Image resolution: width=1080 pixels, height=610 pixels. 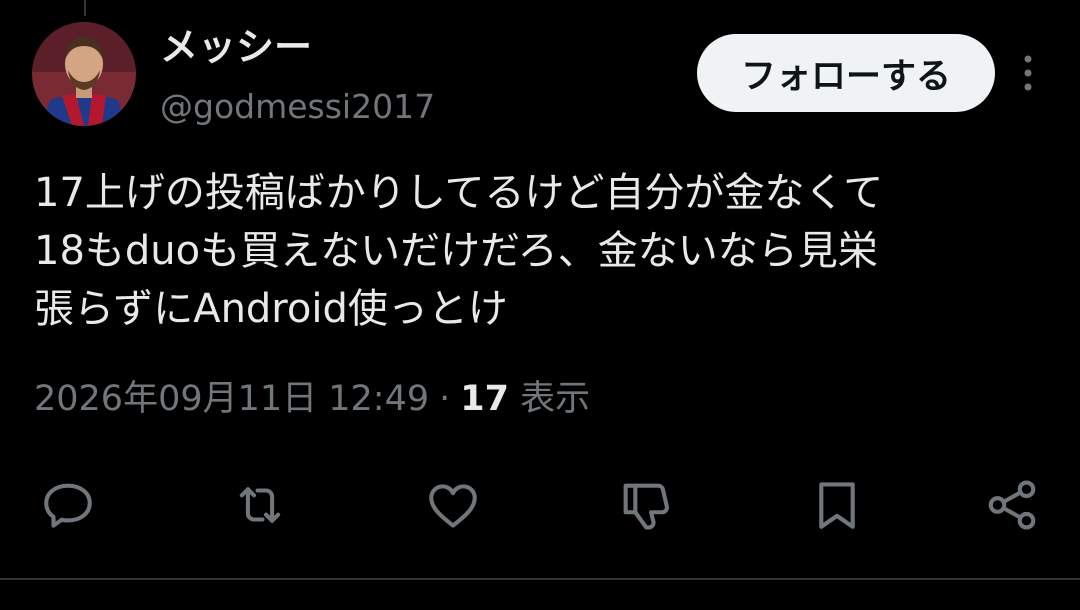 I want to click on view-count: 17, so click(x=484, y=399).